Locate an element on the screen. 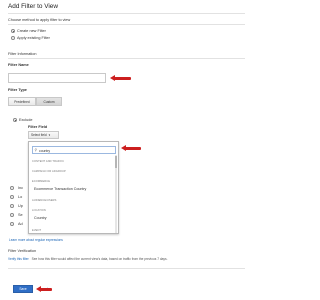 The width and height of the screenshot is (320, 300). filter-field-select-label: Select field is located at coordinates (39, 135).